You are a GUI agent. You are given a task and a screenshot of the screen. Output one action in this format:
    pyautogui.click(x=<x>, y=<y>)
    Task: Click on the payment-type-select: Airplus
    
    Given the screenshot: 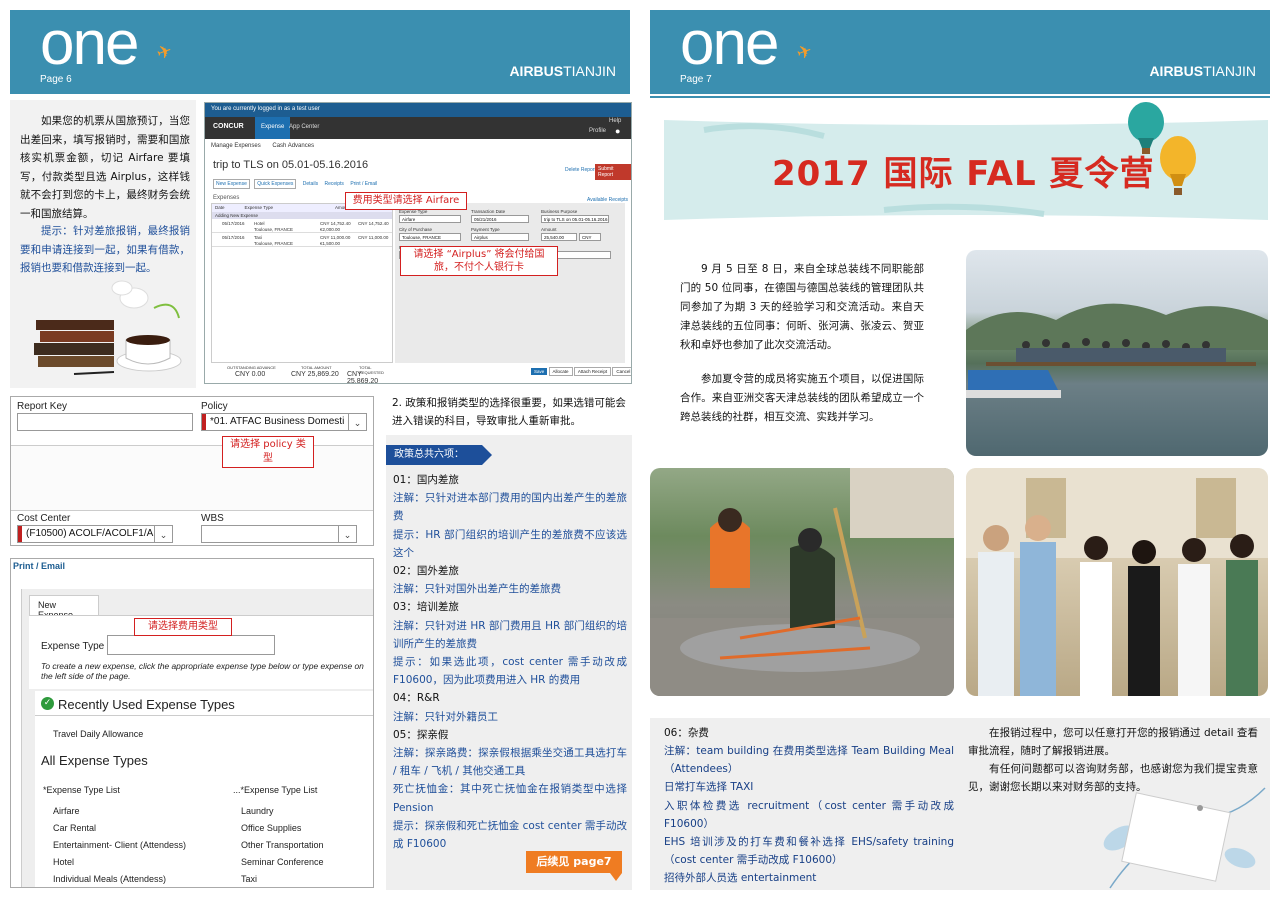 What is the action you would take?
    pyautogui.click(x=500, y=237)
    